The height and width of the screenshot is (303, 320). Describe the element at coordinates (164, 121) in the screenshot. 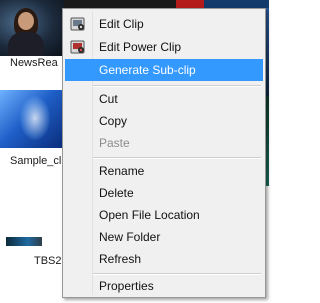

I see `menu-item-copy: Copy` at that location.